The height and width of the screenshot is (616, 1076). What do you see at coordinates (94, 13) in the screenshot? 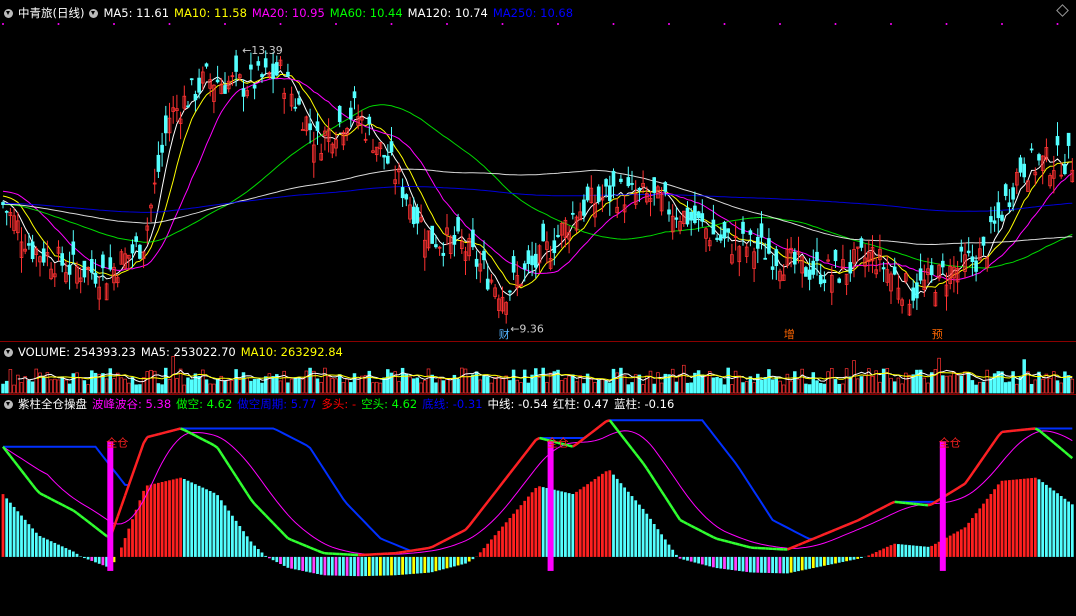
I see `settings-icon` at bounding box center [94, 13].